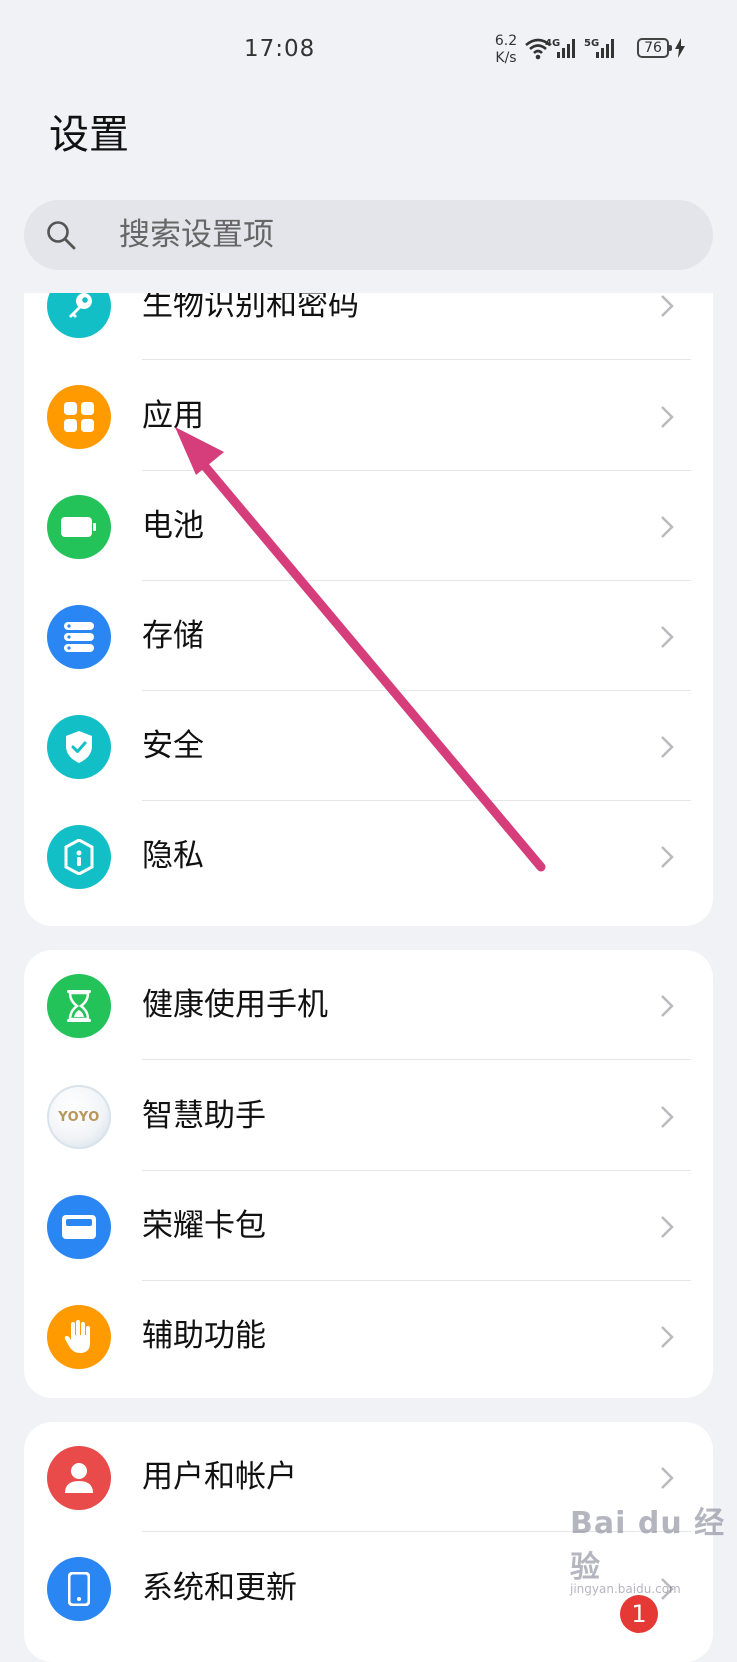 The width and height of the screenshot is (737, 1662). I want to click on settings-item-digital-balance: 健康使用手机, so click(368, 1005).